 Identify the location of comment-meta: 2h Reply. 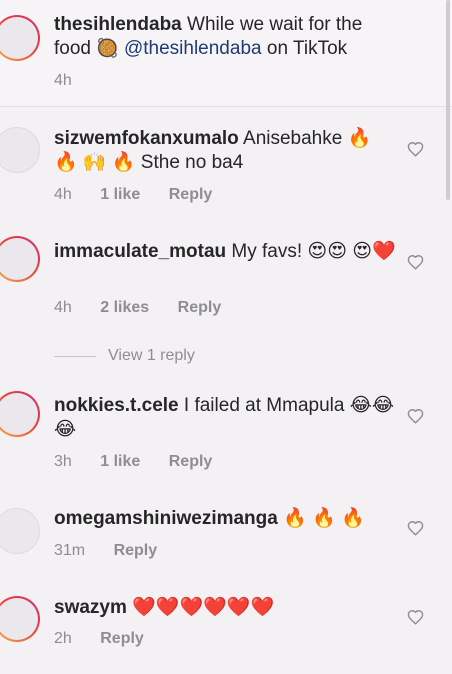
(99, 639).